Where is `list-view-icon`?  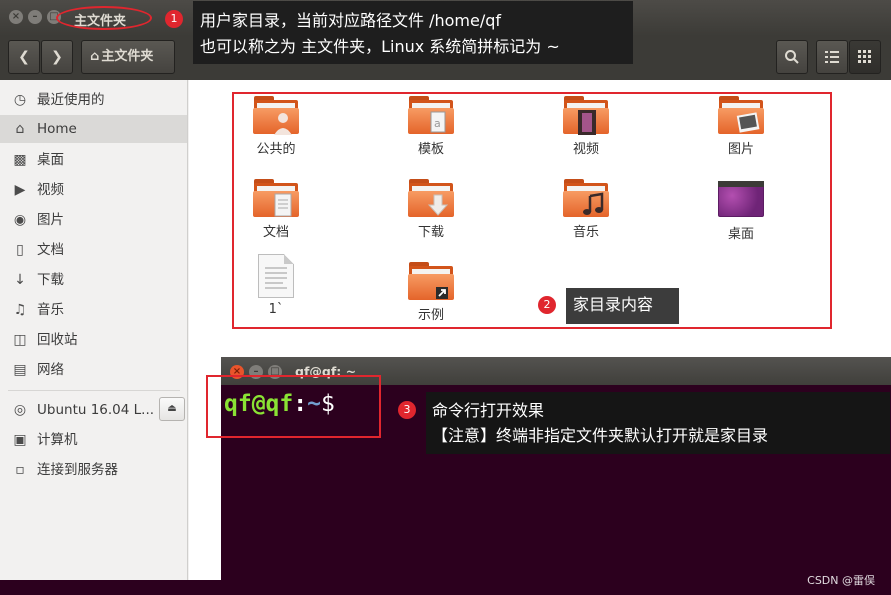
list-view-icon is located at coordinates (832, 57).